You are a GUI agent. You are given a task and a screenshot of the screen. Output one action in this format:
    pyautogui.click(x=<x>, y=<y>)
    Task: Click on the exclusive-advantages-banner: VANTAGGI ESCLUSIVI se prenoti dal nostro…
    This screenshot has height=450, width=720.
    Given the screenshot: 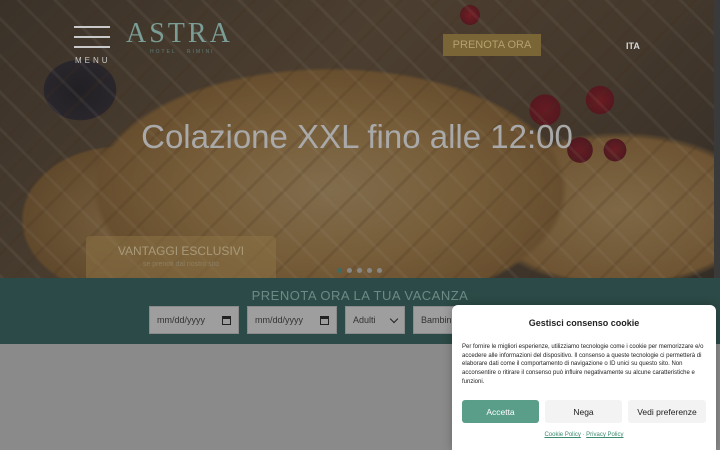 What is the action you would take?
    pyautogui.click(x=181, y=257)
    